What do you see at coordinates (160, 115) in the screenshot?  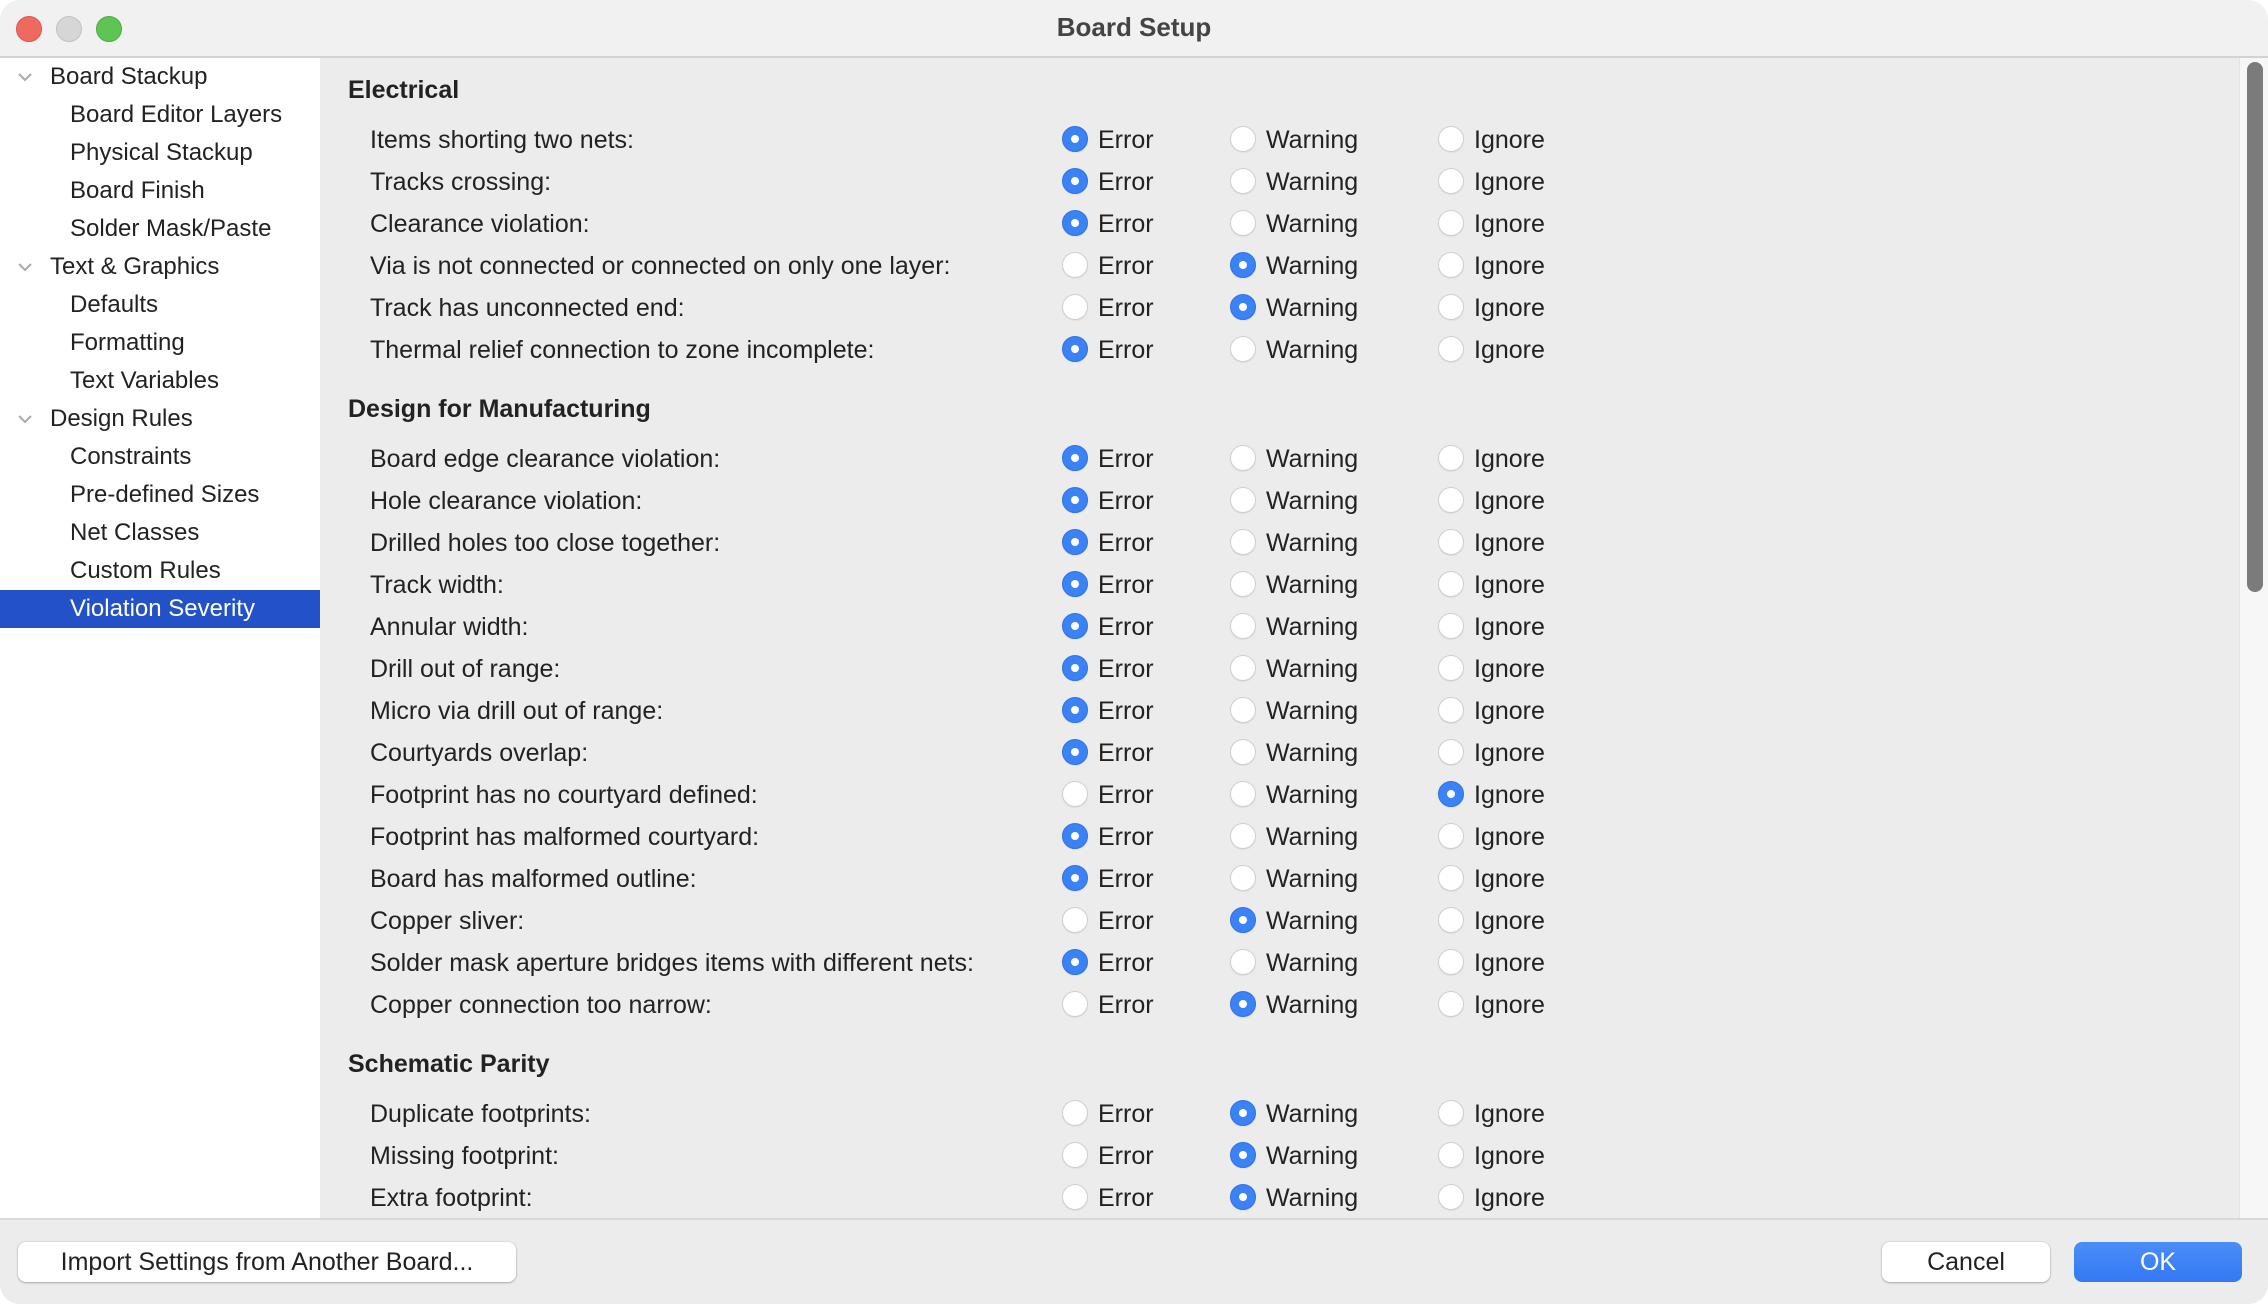 I see `sidebar-item-board-editor-layers: Board Editor Layers` at bounding box center [160, 115].